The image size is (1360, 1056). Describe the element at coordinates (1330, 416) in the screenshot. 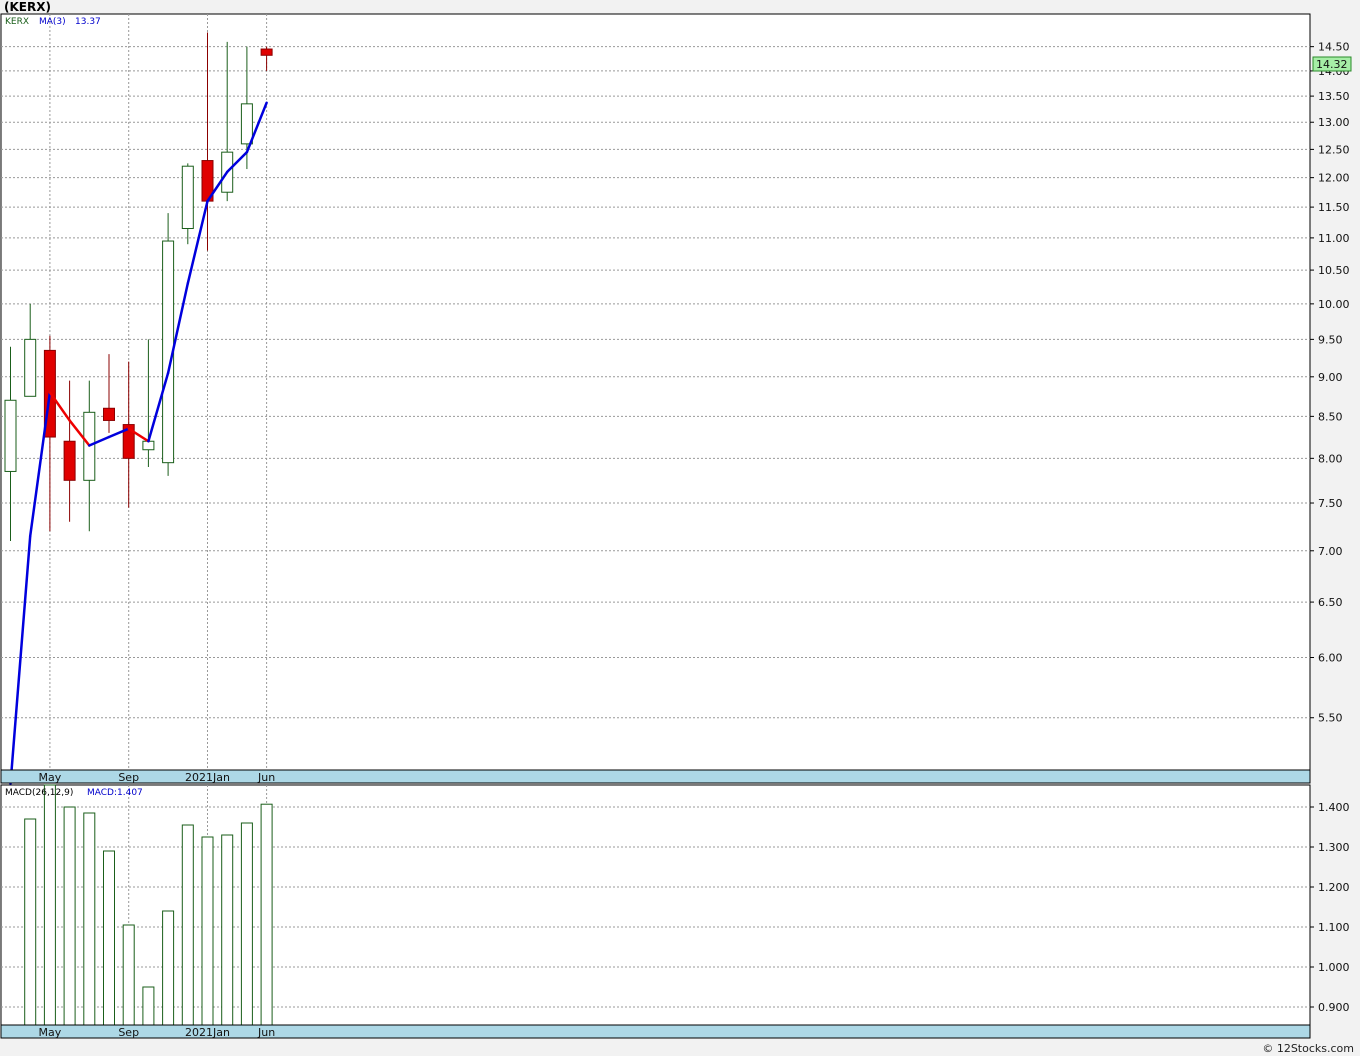

I see `price-y-tick-label: 8.50` at that location.